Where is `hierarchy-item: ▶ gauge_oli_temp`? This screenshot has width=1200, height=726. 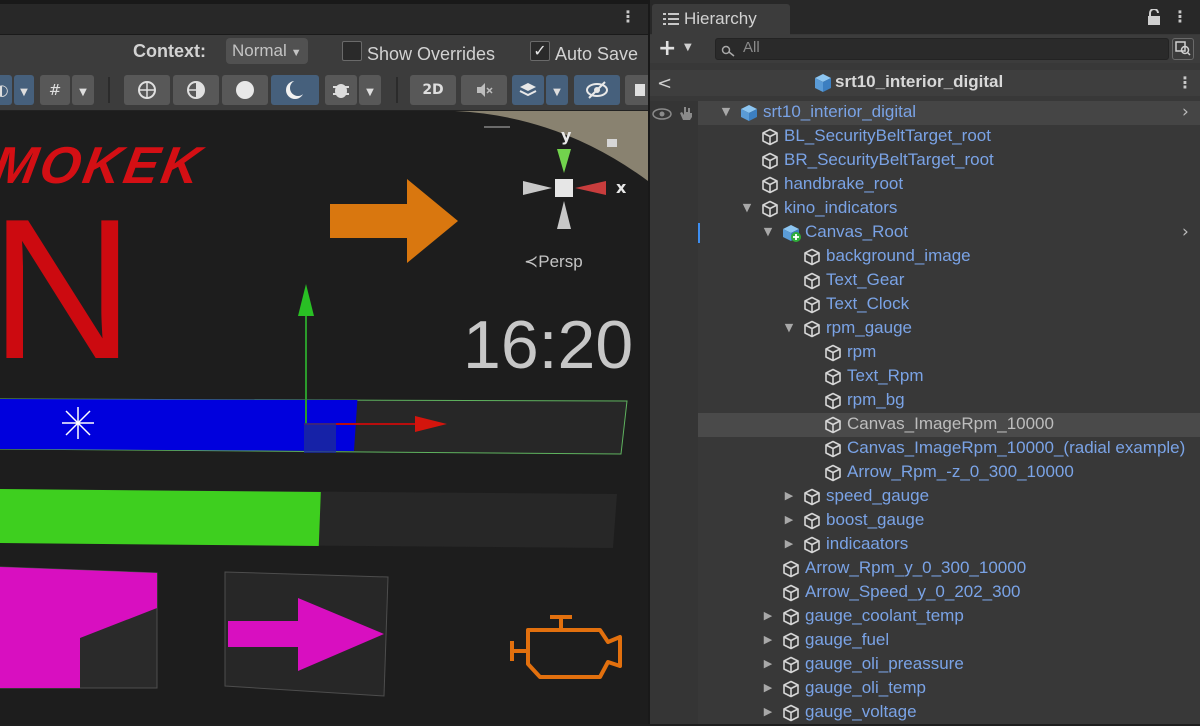
hierarchy-item: ▶ gauge_oli_temp is located at coordinates (949, 689).